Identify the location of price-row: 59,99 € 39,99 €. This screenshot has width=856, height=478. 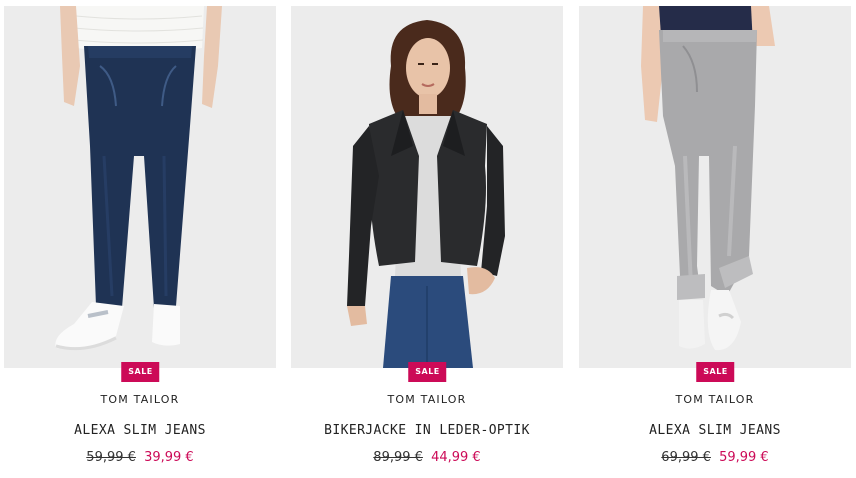
(140, 457).